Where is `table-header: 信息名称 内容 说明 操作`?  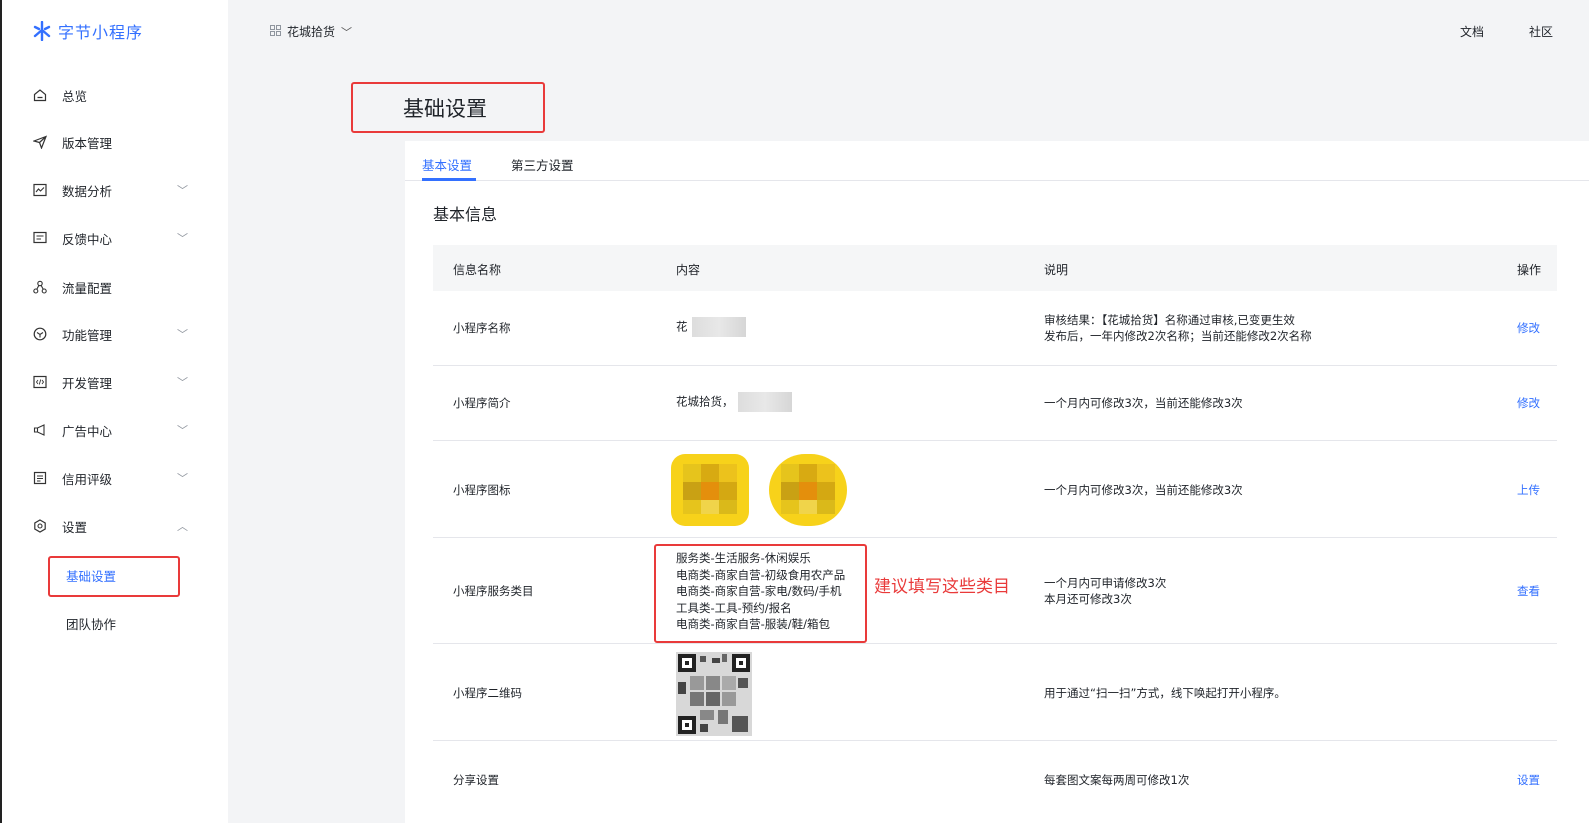 table-header: 信息名称 内容 说明 操作 is located at coordinates (995, 268).